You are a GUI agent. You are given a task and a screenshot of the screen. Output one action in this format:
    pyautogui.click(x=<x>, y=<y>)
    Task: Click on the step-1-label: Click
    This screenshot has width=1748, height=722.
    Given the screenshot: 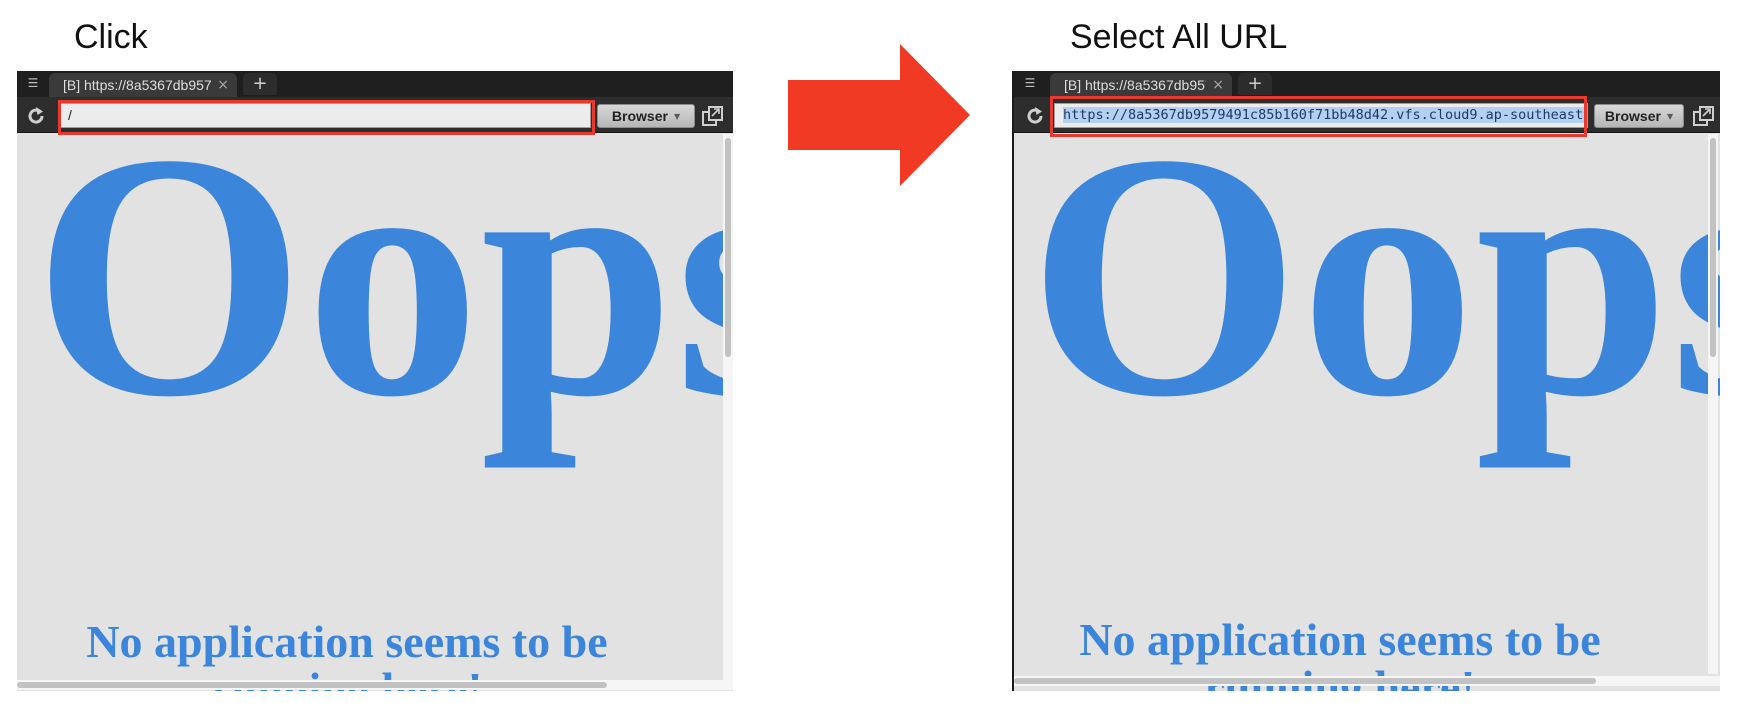 What is the action you would take?
    pyautogui.click(x=111, y=37)
    